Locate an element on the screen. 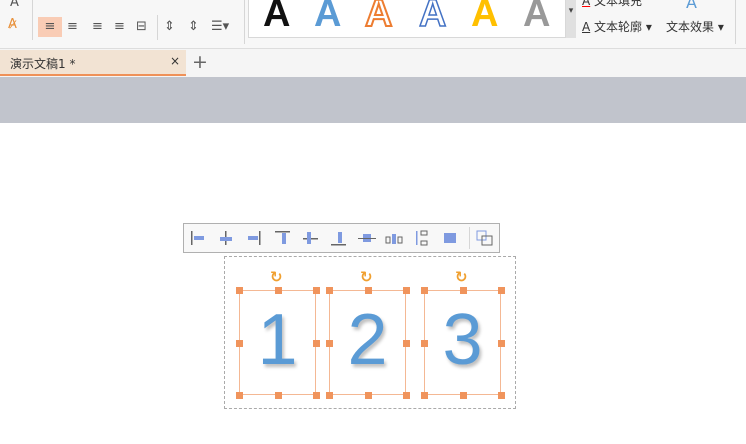  textbox-text: 2 is located at coordinates (367, 340).